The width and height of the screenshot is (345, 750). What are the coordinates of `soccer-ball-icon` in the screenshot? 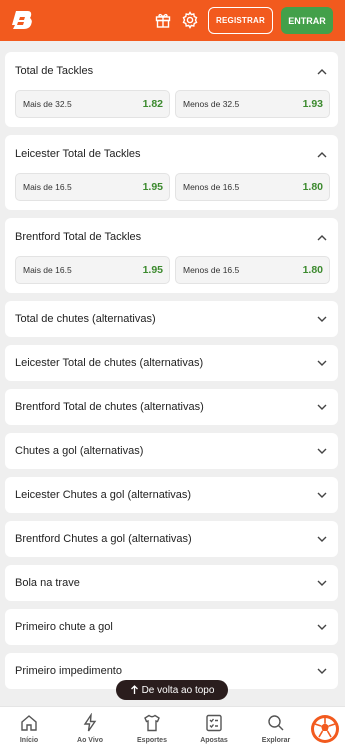 It's located at (325, 729).